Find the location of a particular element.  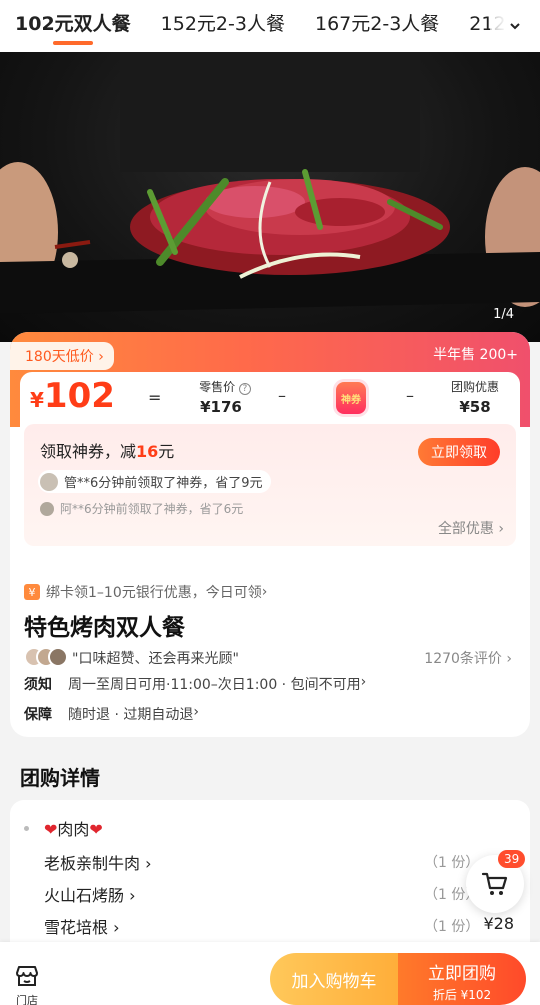

cart-icon is located at coordinates (494, 883).